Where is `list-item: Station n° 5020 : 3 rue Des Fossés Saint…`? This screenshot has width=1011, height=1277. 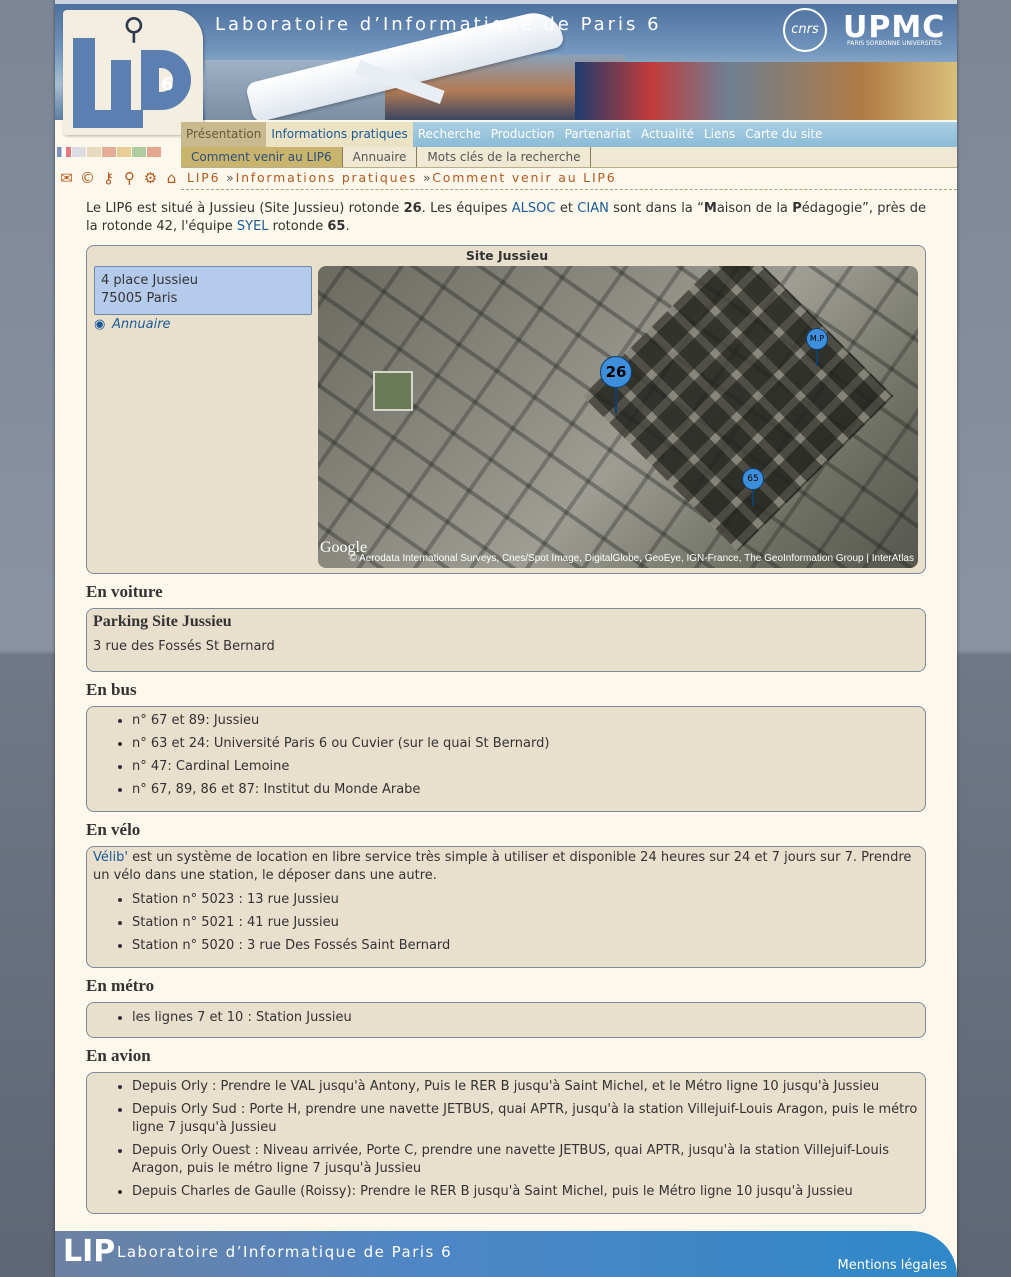
list-item: Station n° 5020 : 3 rue Des Fossés Saint… is located at coordinates (525, 946).